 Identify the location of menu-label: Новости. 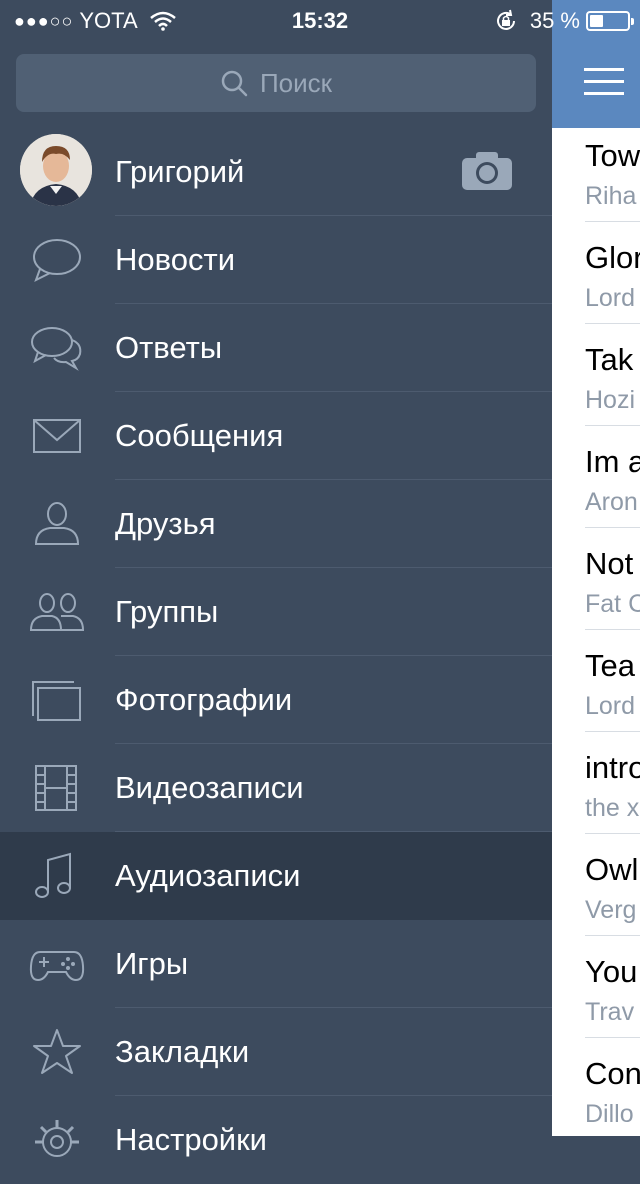
(175, 259).